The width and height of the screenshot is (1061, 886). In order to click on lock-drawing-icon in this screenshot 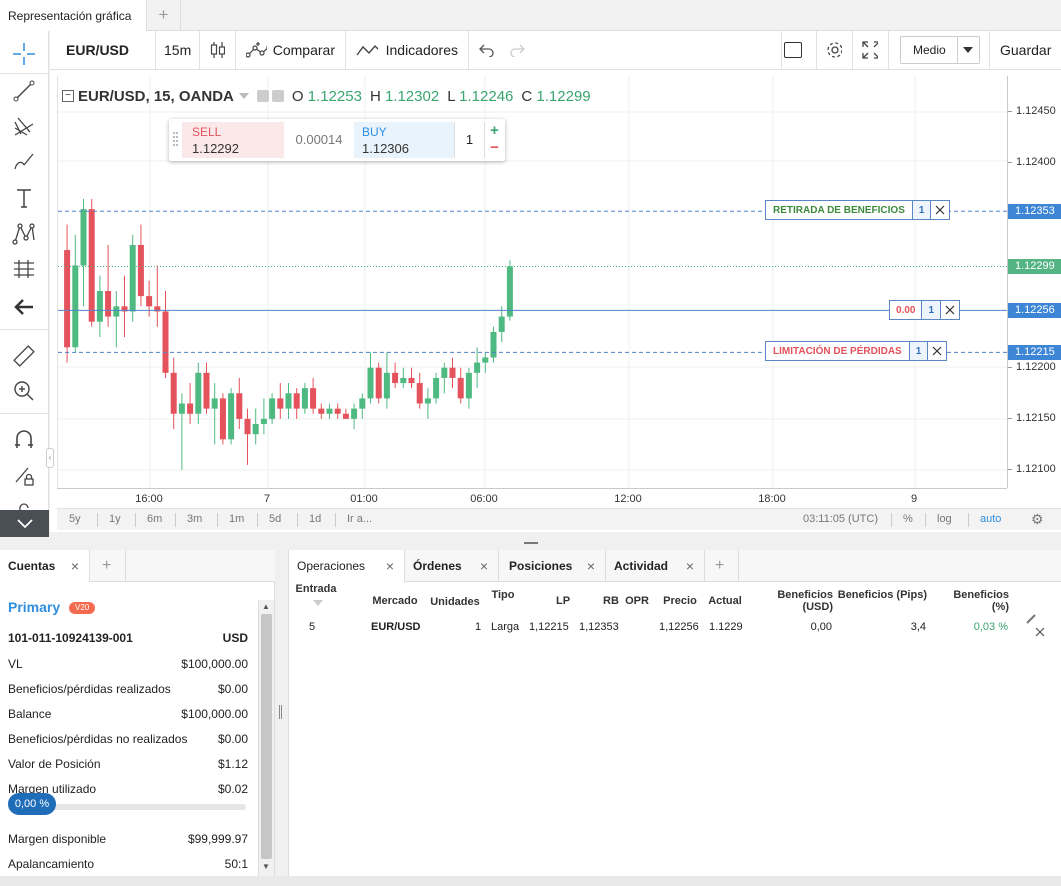, I will do `click(24, 476)`.